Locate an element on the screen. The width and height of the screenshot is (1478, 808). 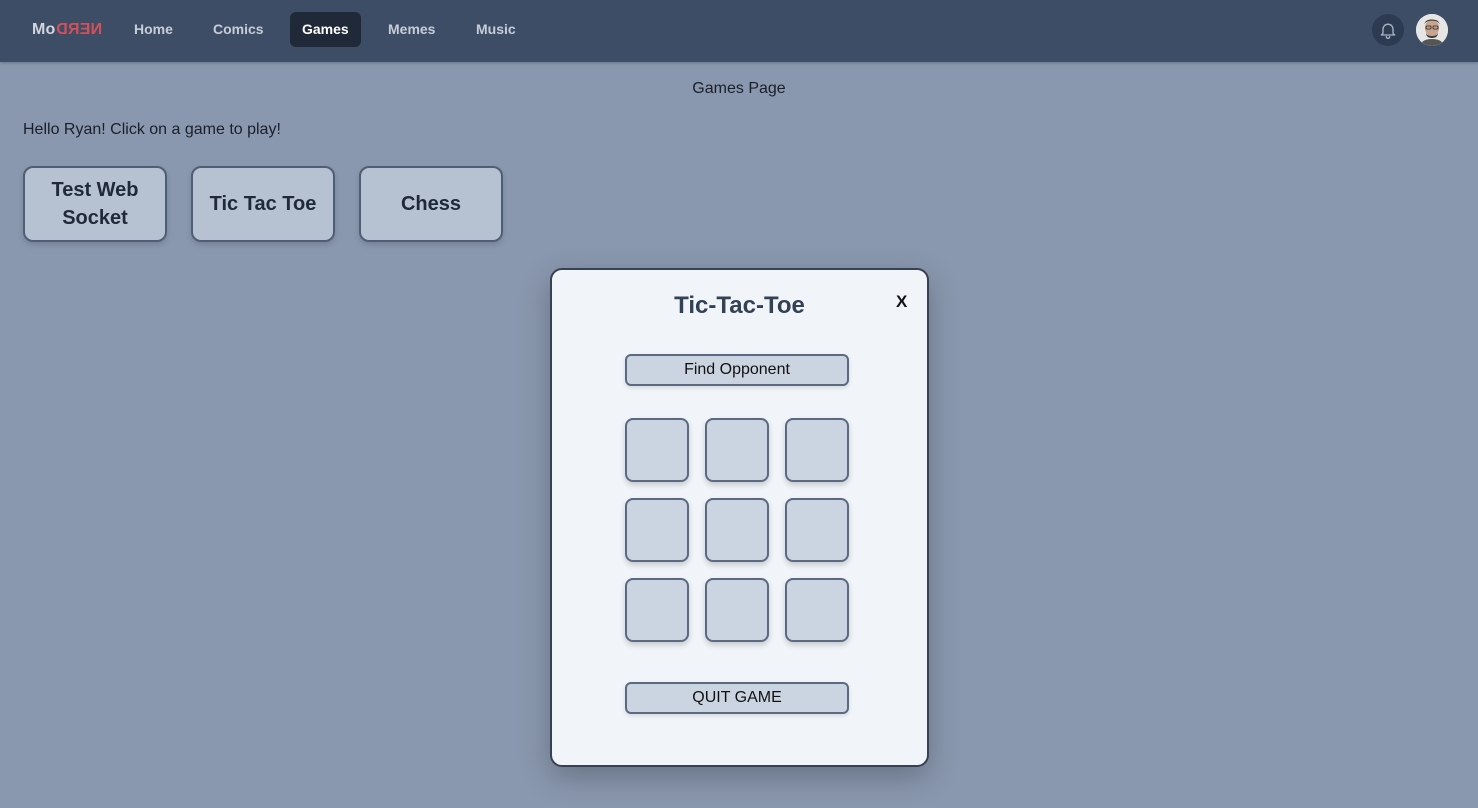
quit-game-button: QUIT GAME is located at coordinates (737, 698).